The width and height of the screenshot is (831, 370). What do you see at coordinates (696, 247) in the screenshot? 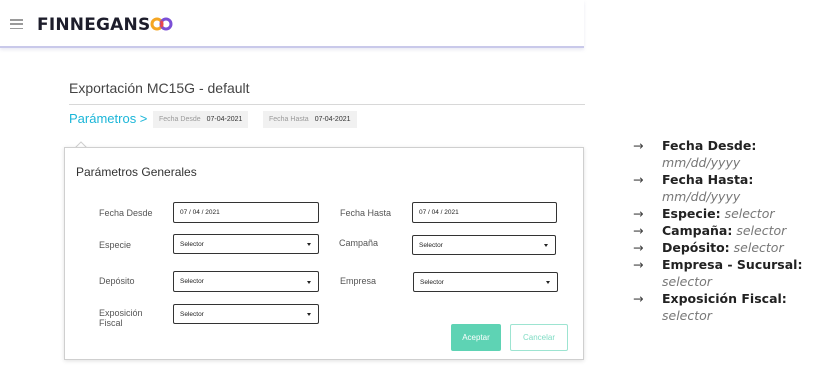
I see `note-key: Depósito:` at bounding box center [696, 247].